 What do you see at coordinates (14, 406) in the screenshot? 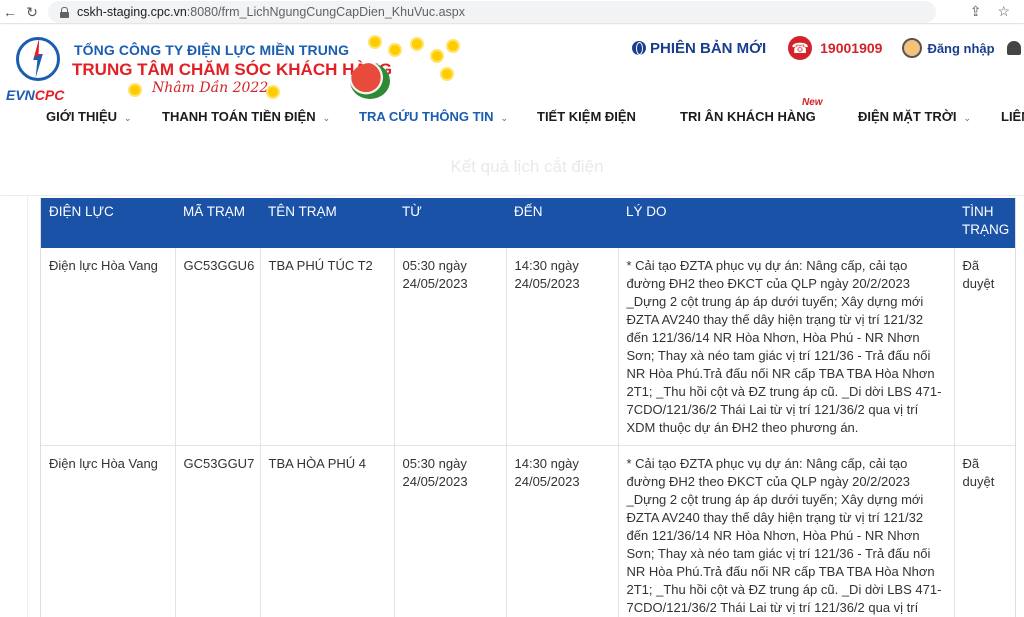
I see `left-gutter` at bounding box center [14, 406].